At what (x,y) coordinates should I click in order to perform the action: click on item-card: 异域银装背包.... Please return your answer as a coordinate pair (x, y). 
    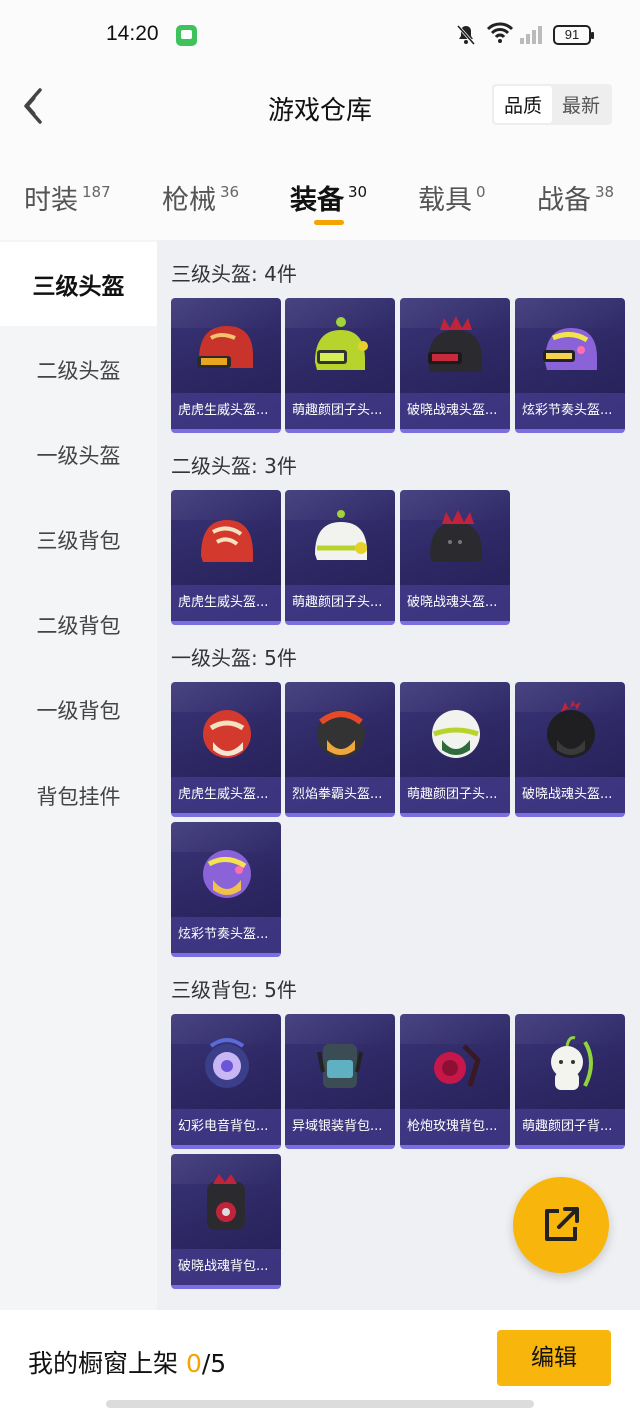
    Looking at the image, I should click on (340, 1081).